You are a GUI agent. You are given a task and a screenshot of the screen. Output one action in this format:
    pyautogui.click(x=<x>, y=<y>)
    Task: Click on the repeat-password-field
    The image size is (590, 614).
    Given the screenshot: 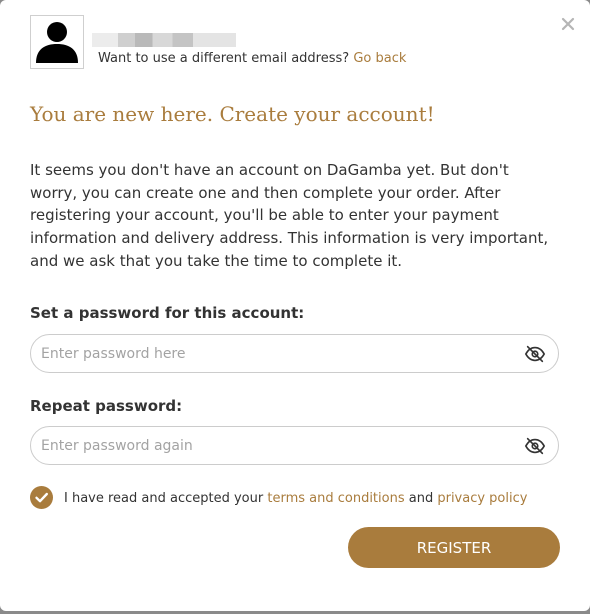 What is the action you would take?
    pyautogui.click(x=294, y=445)
    